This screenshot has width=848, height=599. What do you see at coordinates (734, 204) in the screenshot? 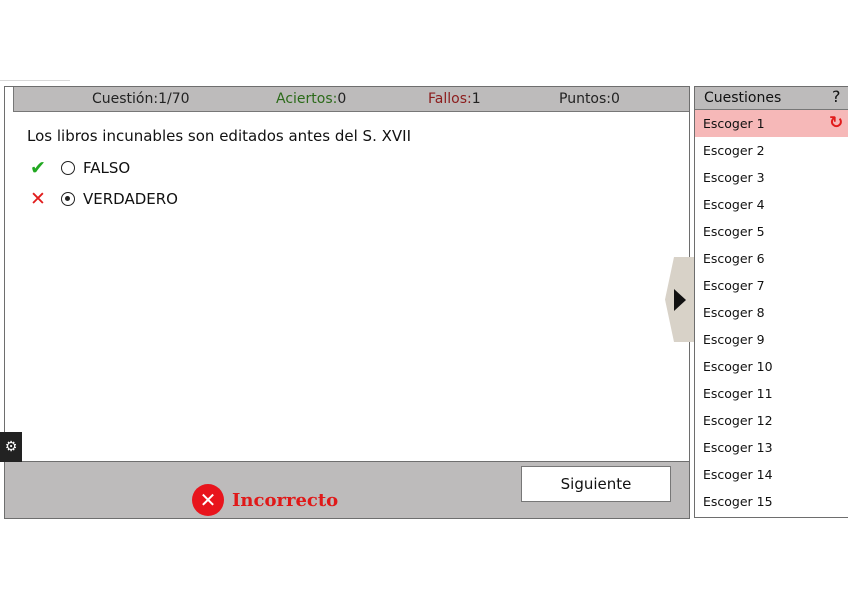
I see `sidebar-item-label: Escoger 4` at bounding box center [734, 204].